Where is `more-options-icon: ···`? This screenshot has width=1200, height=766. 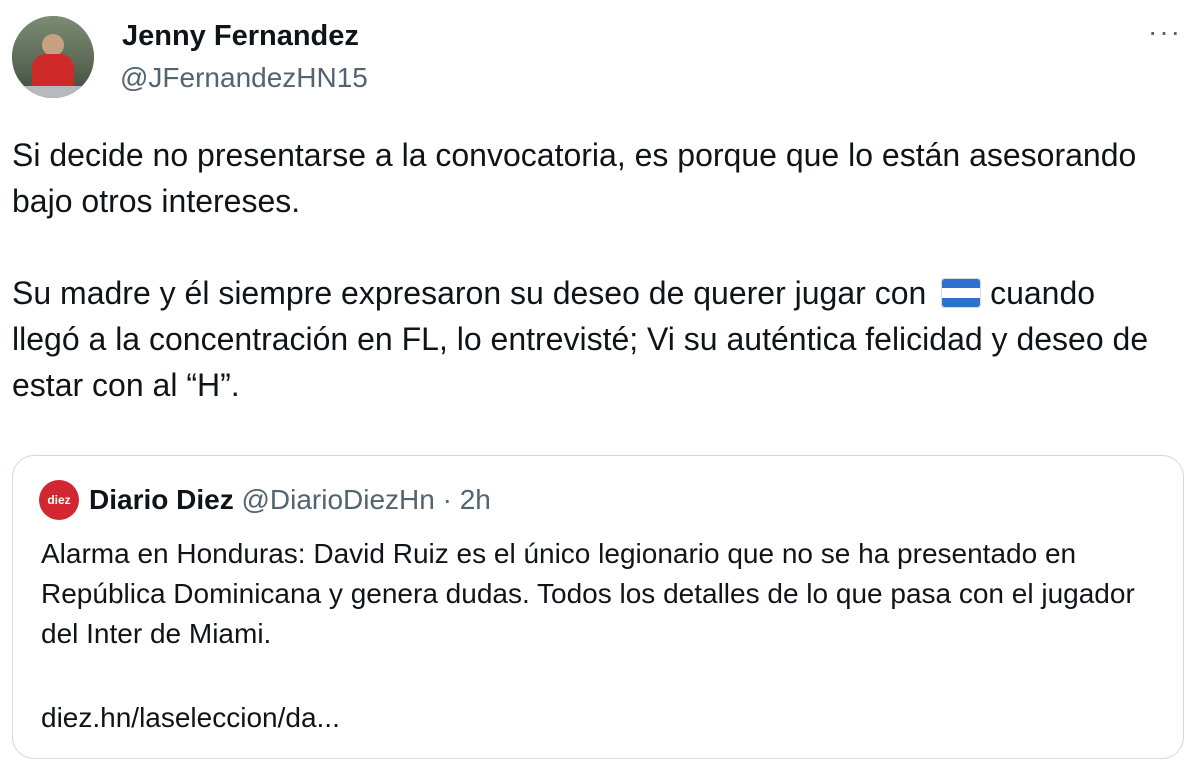 more-options-icon: ··· is located at coordinates (1165, 32).